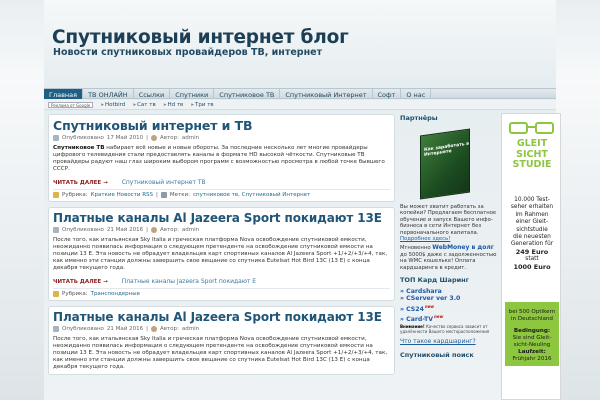 This screenshot has height=400, width=600. What do you see at coordinates (108, 94) in the screenshot?
I see `nav-item-tv-online: ТВ ОНЛАЙН` at bounding box center [108, 94].